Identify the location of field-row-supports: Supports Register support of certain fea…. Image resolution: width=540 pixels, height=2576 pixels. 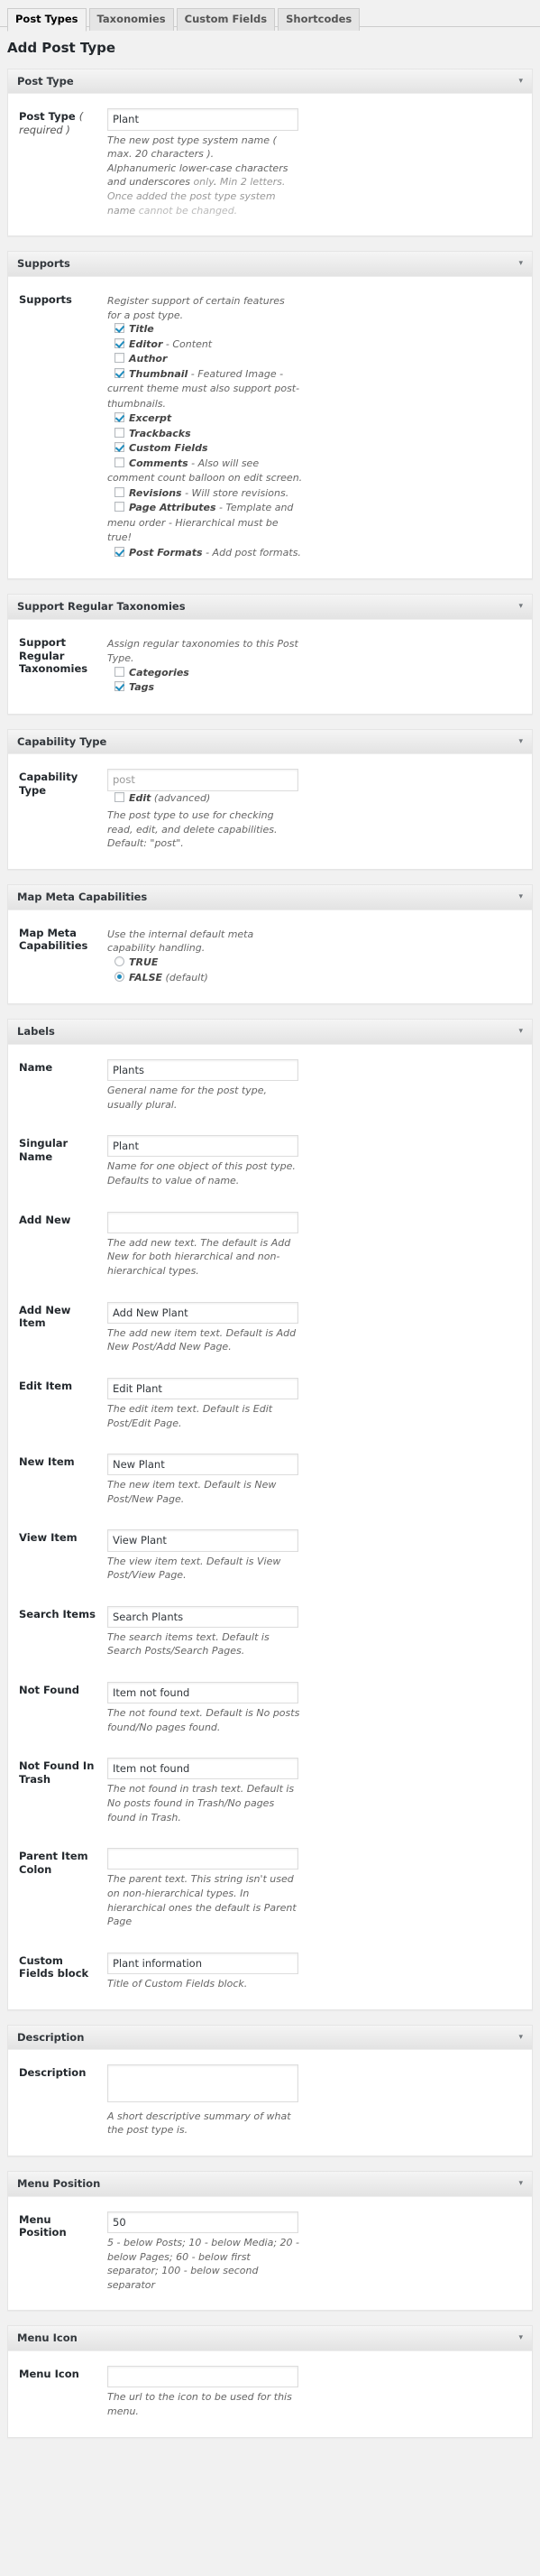
(270, 427).